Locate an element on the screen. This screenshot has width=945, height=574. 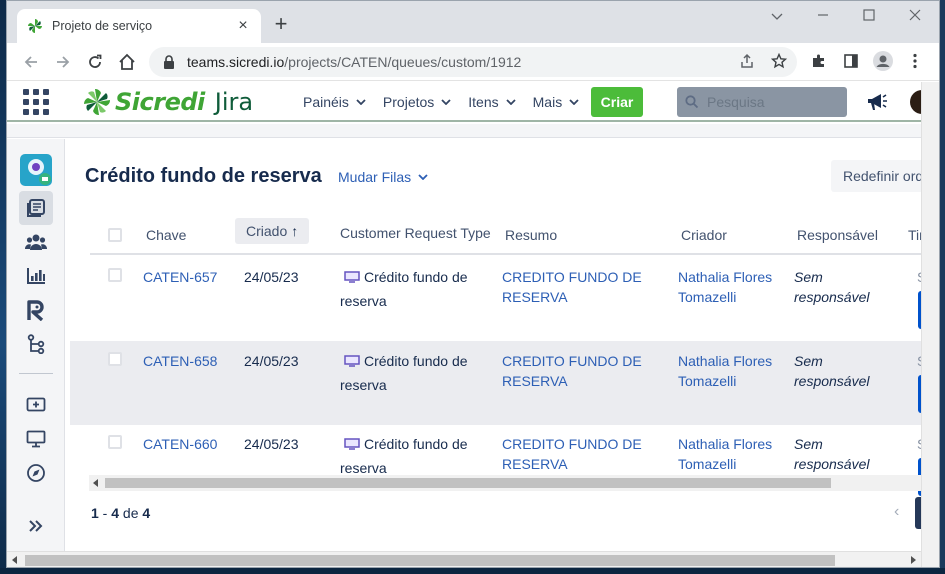
table-horizontal-scrollbar is located at coordinates (505, 483).